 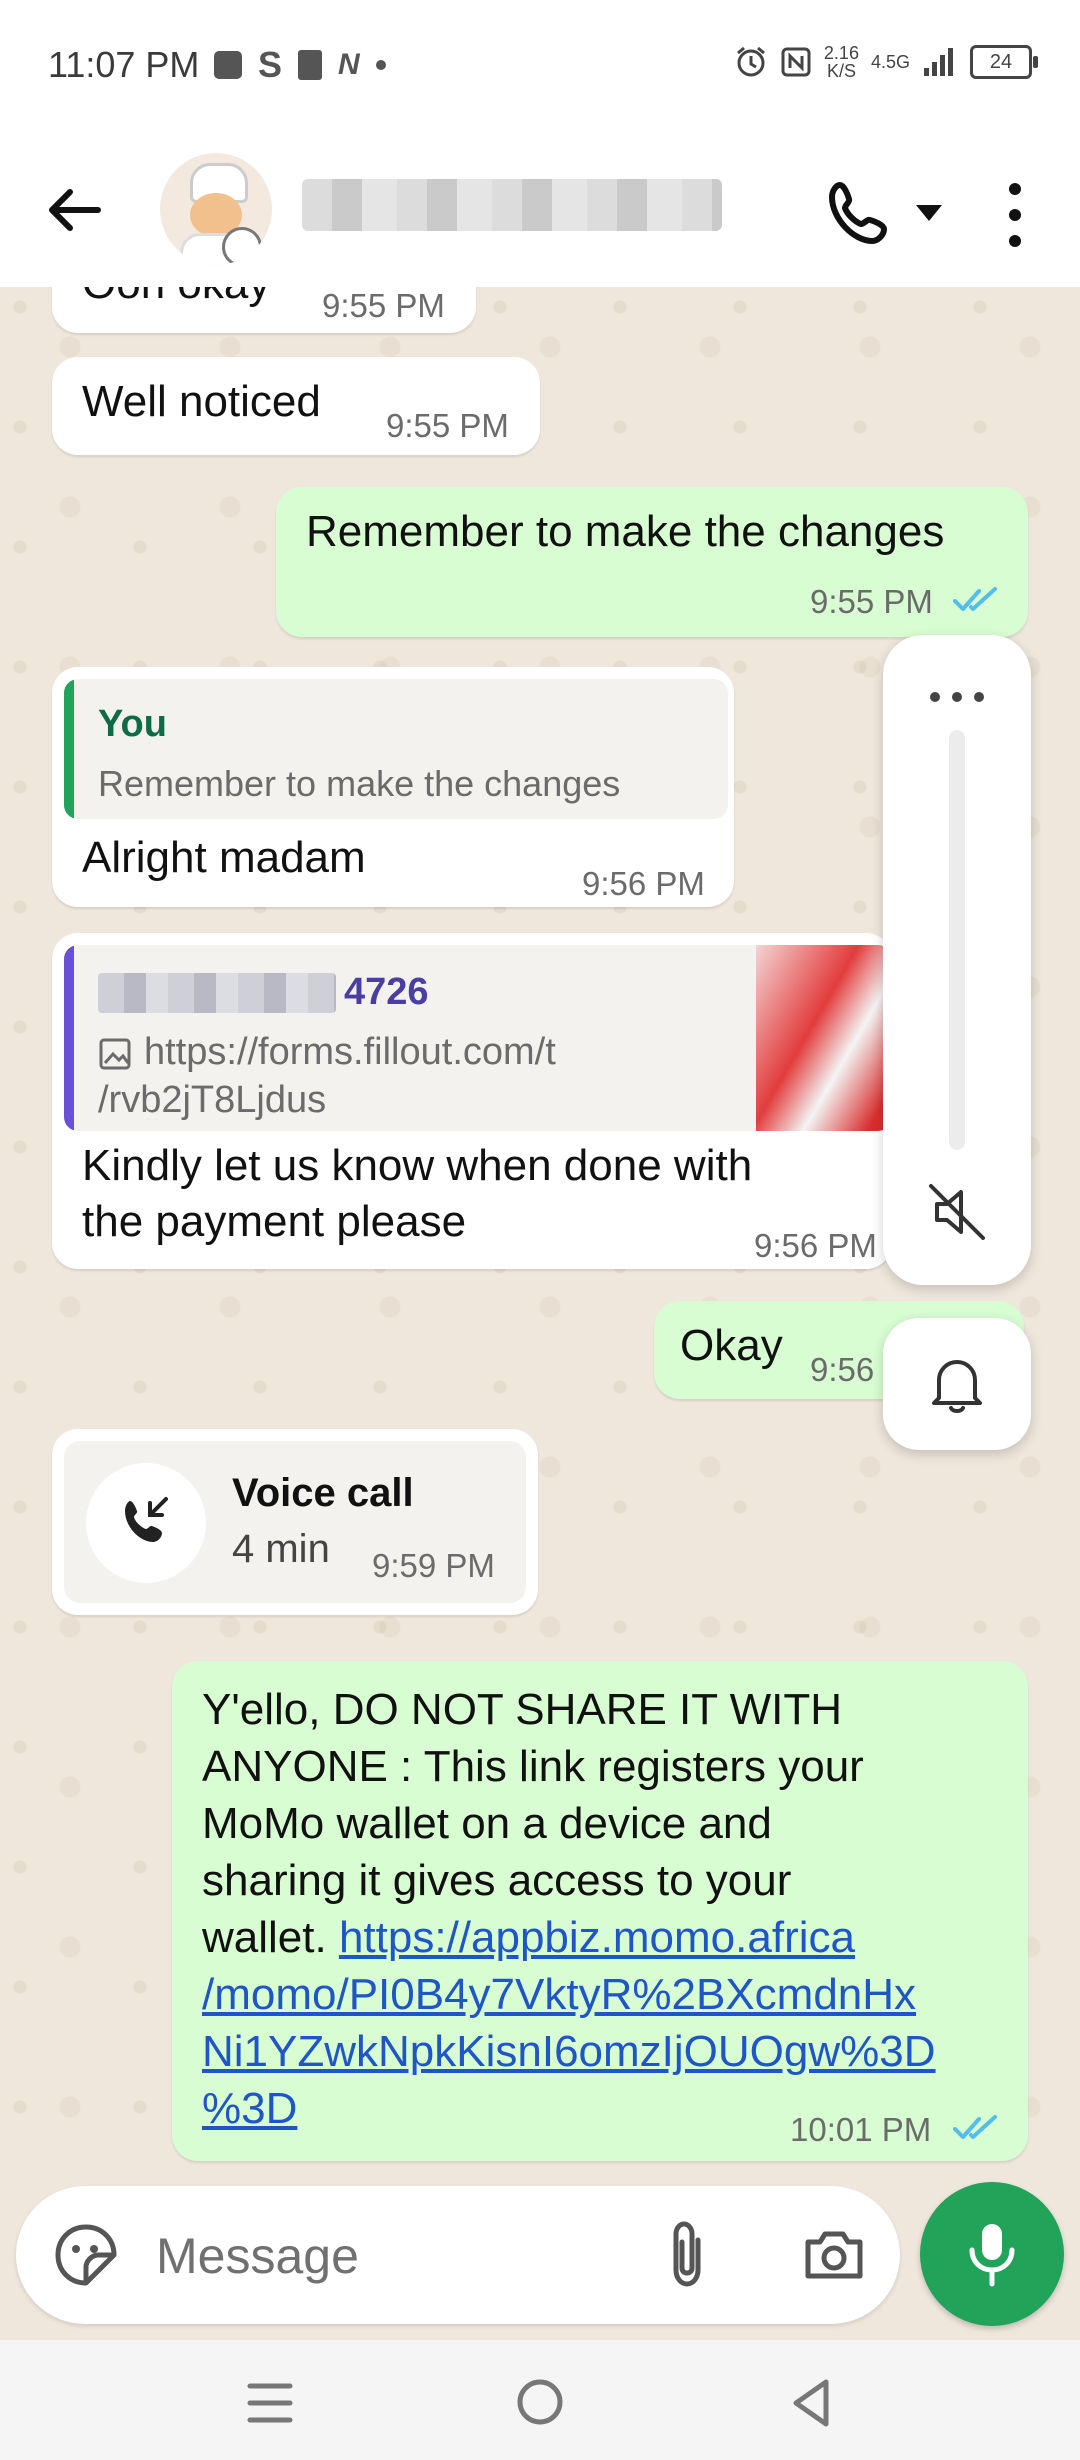 I want to click on message-text-prefix: wallet., so click(x=270, y=1937).